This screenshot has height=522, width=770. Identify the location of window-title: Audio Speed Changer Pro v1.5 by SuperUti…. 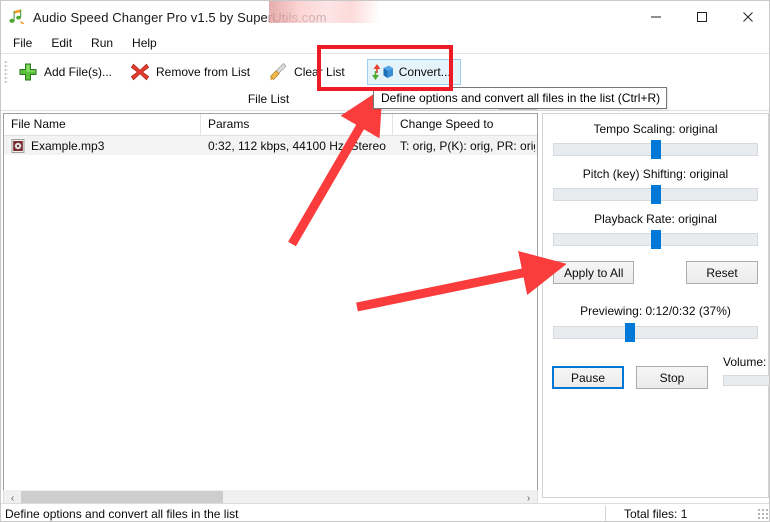
(180, 17).